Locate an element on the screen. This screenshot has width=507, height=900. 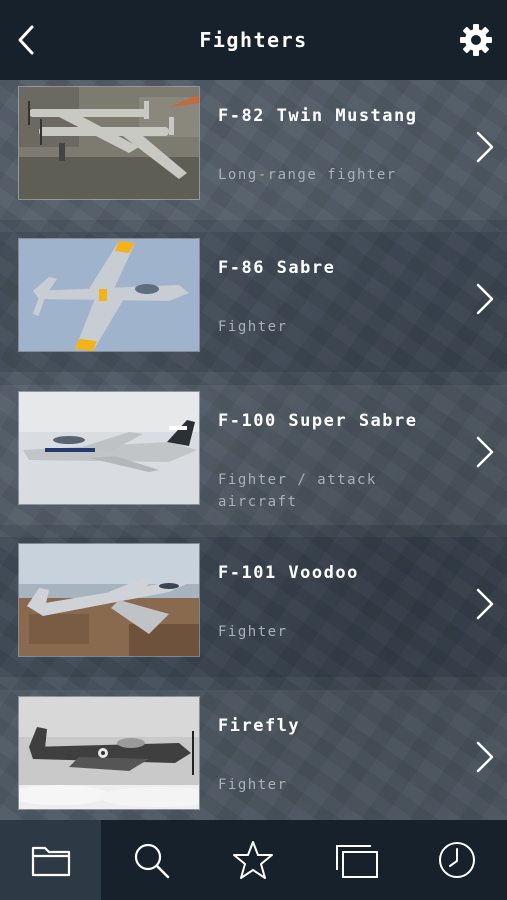
header-bar: Fighters is located at coordinates (253, 40).